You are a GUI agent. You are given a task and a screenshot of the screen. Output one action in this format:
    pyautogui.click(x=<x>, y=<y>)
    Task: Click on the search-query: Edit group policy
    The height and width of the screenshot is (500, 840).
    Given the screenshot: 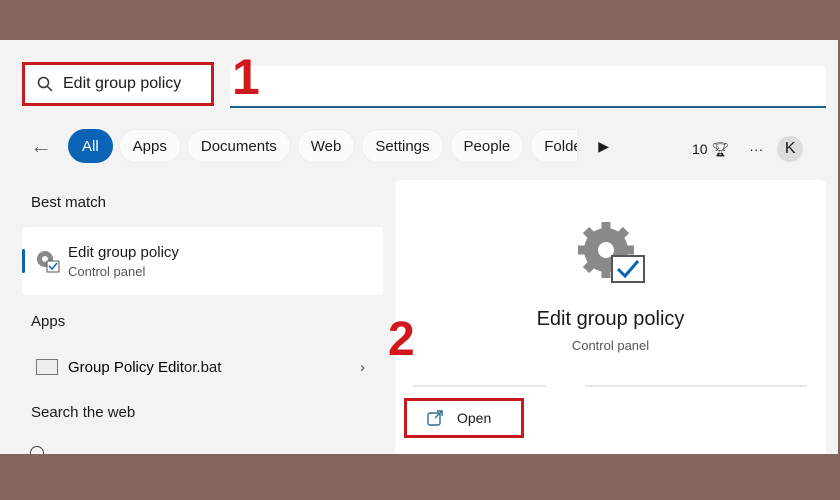 What is the action you would take?
    pyautogui.click(x=122, y=83)
    